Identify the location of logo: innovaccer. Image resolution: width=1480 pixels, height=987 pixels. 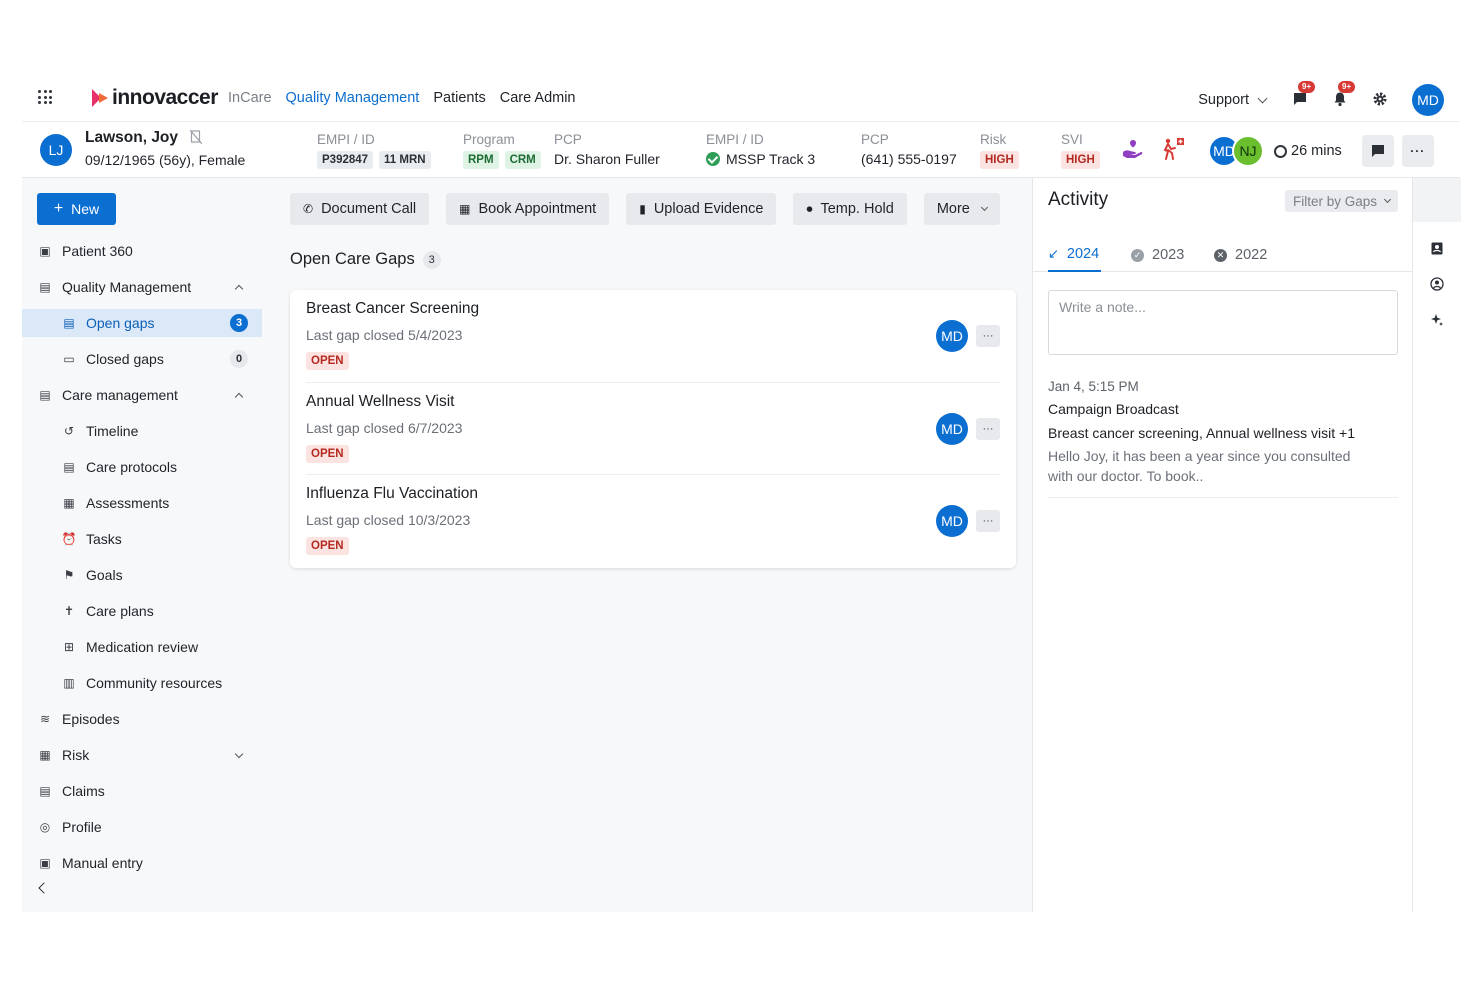
(154, 98).